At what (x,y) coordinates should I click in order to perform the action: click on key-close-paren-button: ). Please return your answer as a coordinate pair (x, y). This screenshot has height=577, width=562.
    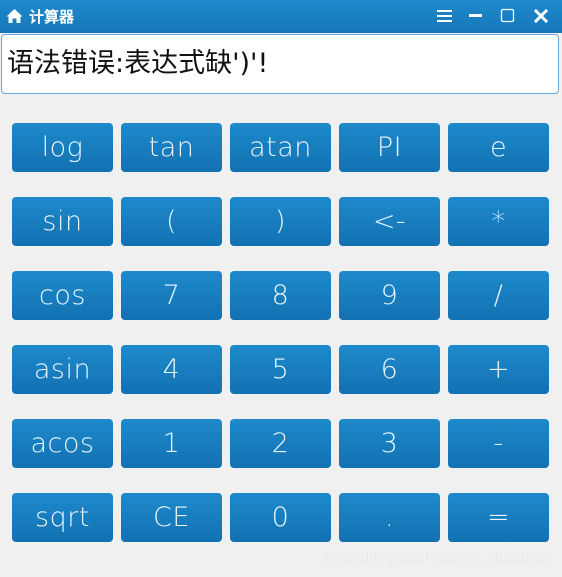
    Looking at the image, I should click on (280, 221).